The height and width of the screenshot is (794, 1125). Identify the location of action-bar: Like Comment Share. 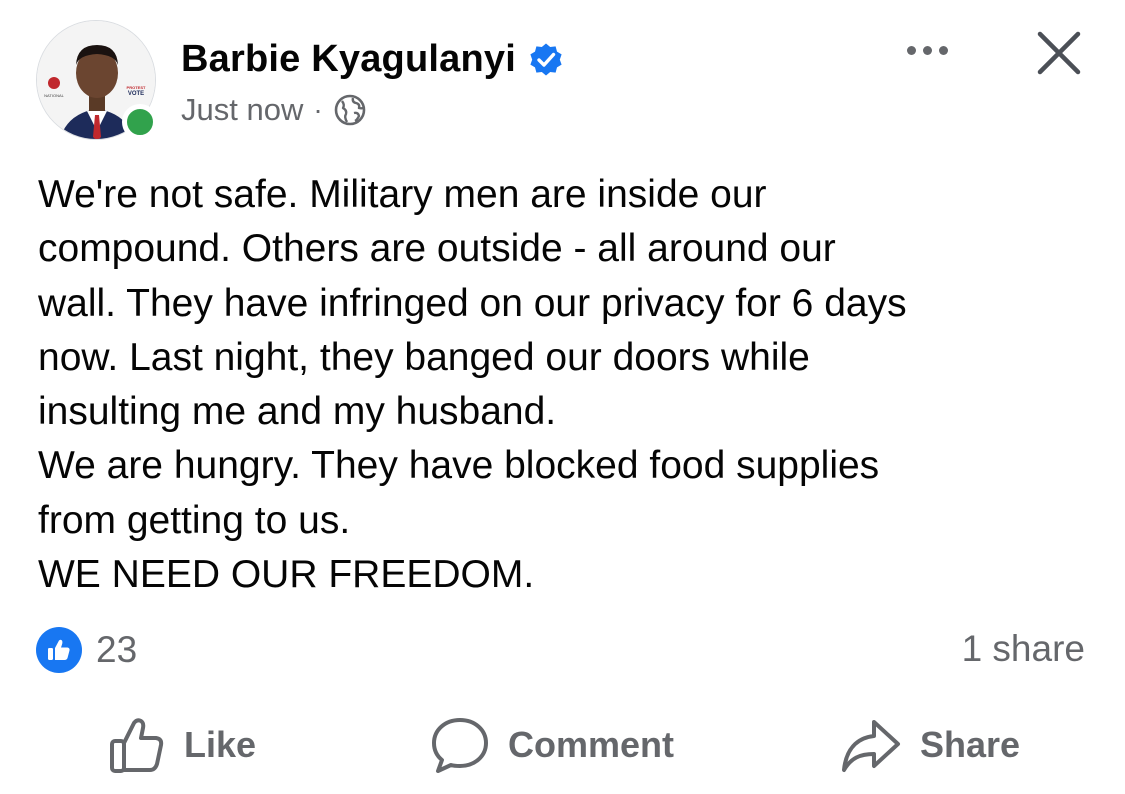
(562, 745).